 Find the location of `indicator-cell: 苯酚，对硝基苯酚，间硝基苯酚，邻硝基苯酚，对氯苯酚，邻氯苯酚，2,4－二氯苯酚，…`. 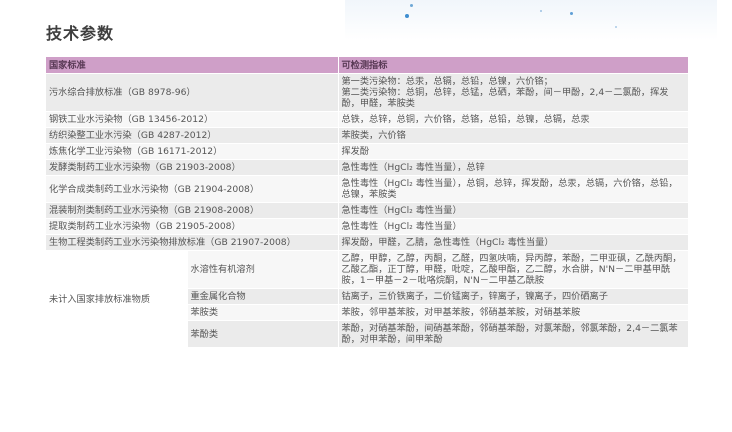

indicator-cell: 苯酚，对硝基苯酚，间硝基苯酚，邻硝基苯酚，对氯苯酚，邻氯苯酚，2,4－二氯苯酚，… is located at coordinates (513, 334).